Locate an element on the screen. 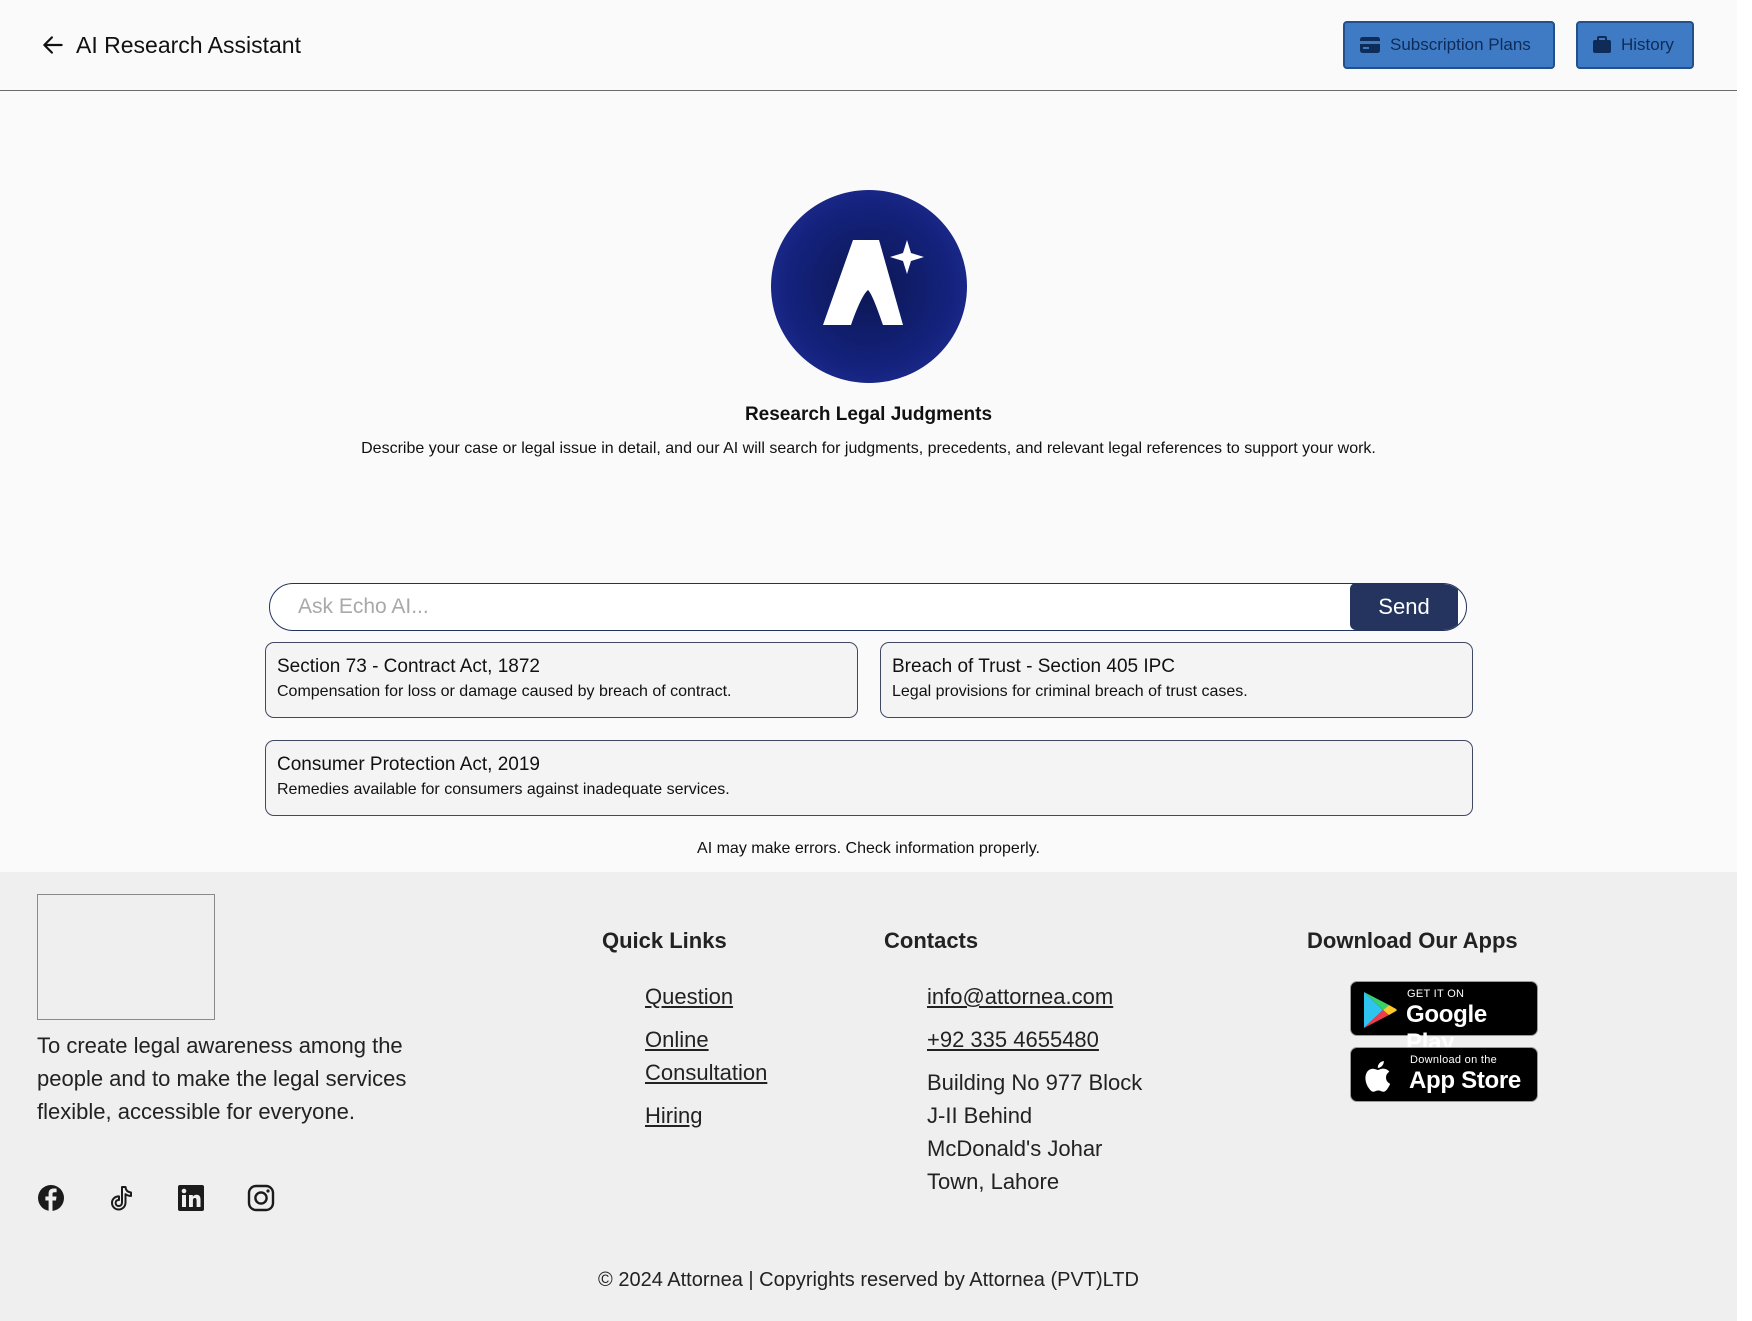  app-store-badge: Download on the App Store is located at coordinates (1444, 1074).